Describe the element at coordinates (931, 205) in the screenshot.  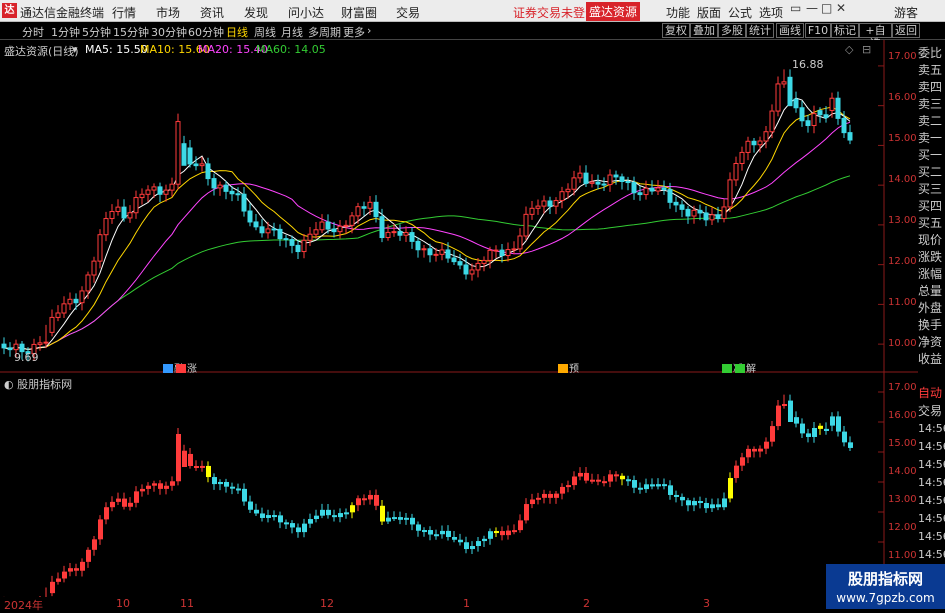
I see `quote-field-label: 买四` at that location.